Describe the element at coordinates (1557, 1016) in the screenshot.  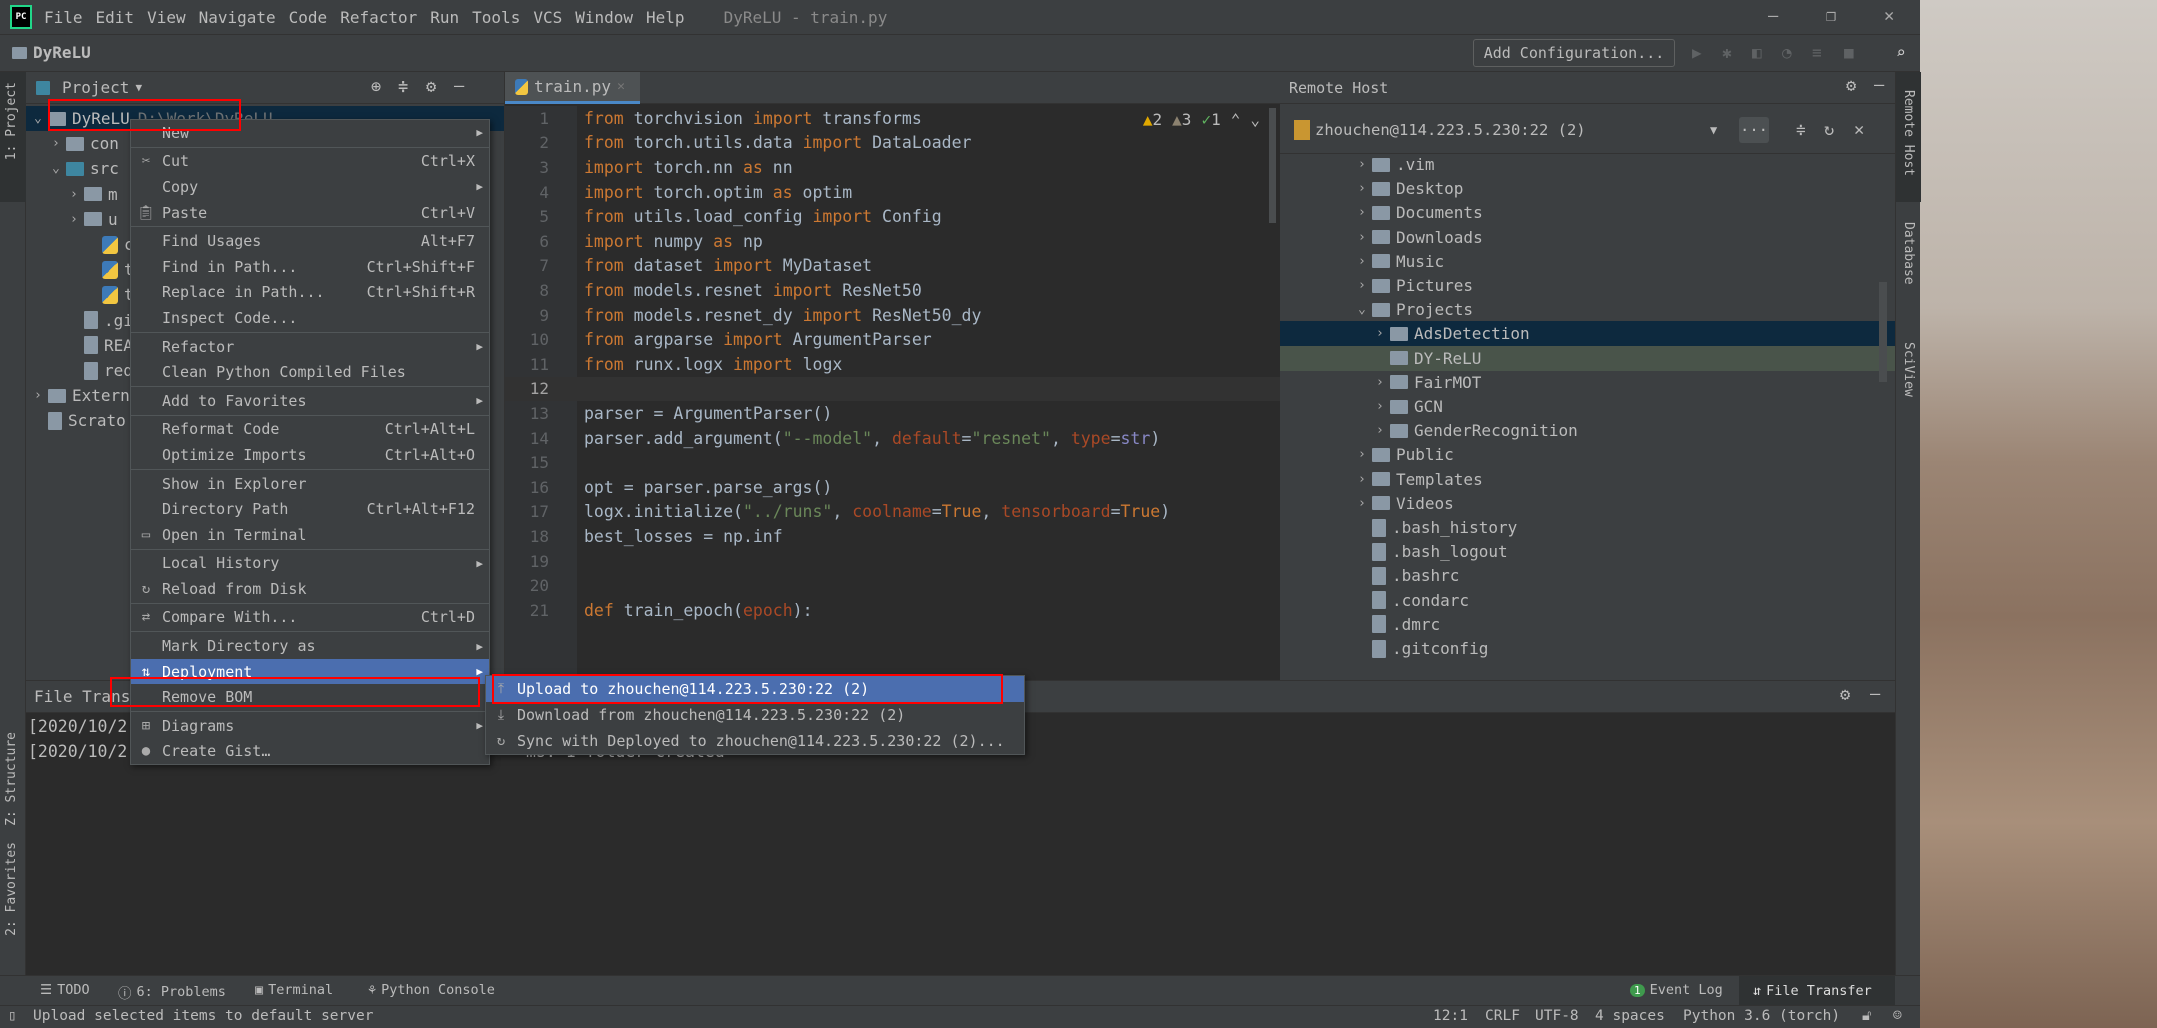
I see `file-encoding: UTF-8` at that location.